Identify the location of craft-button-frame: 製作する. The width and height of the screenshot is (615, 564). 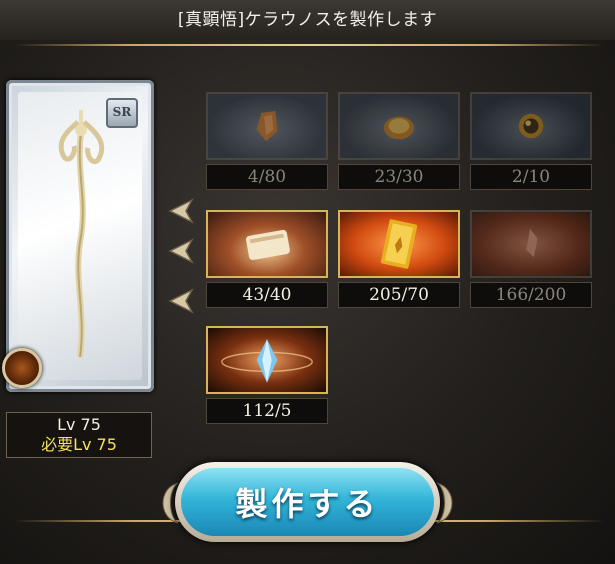
(307, 502).